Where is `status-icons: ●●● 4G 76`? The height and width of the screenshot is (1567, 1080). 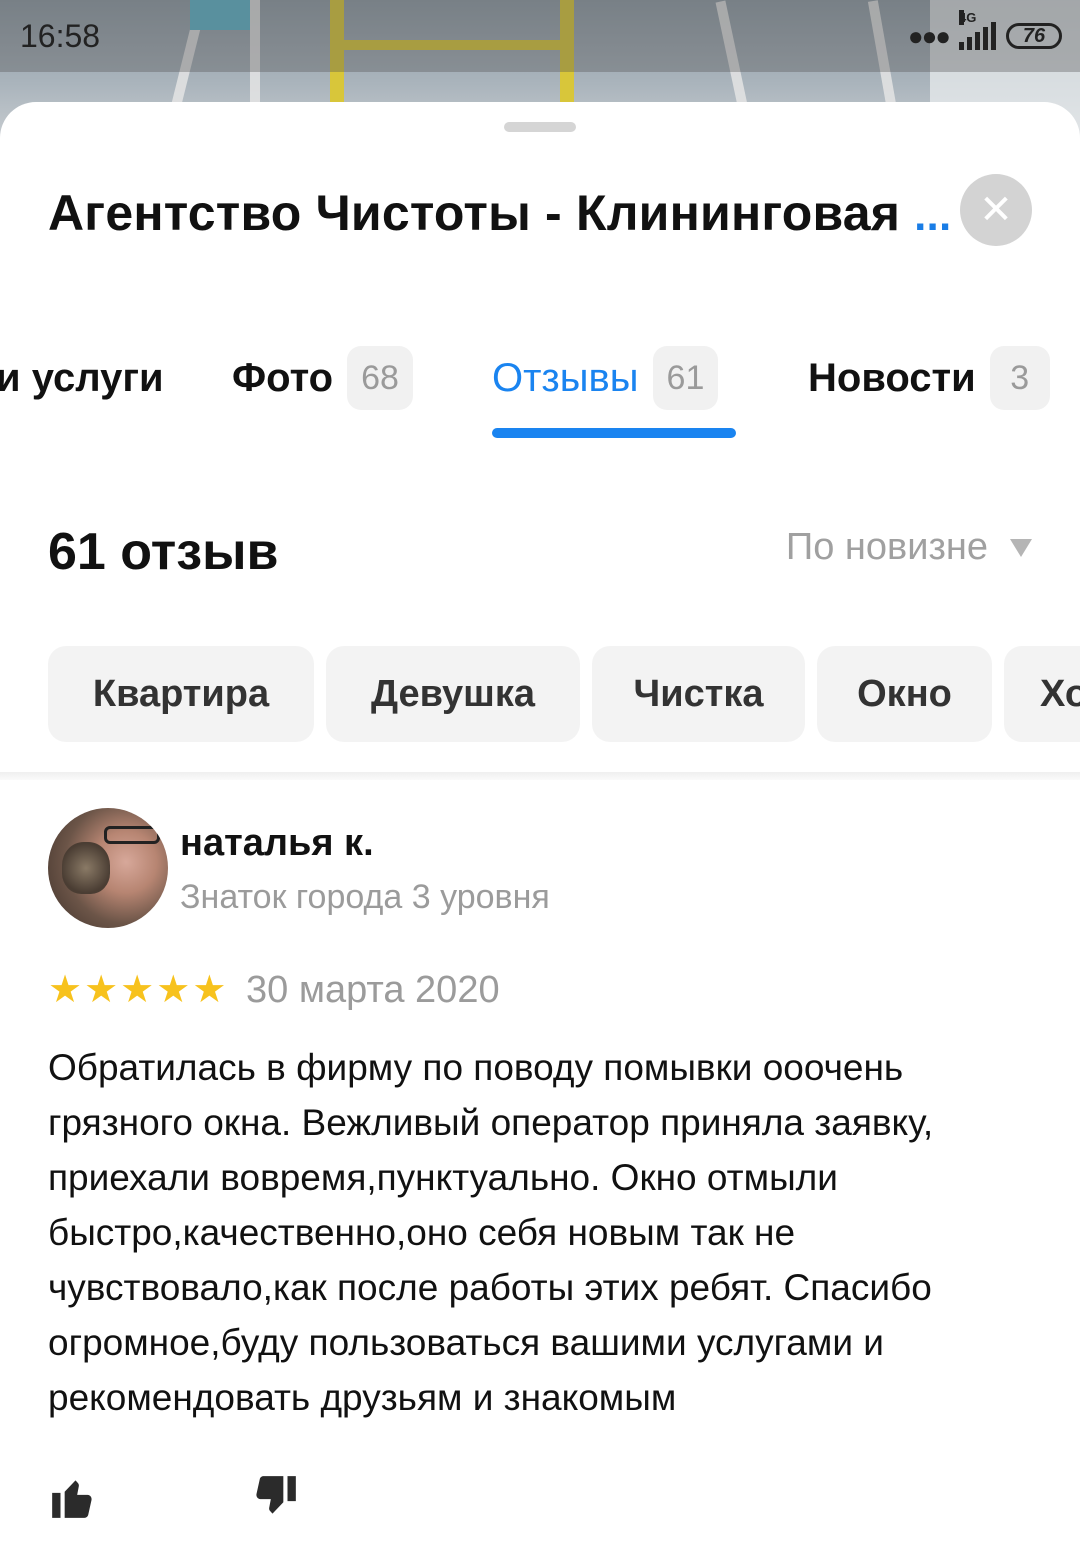
status-icons: ●●● 4G 76 is located at coordinates (984, 33).